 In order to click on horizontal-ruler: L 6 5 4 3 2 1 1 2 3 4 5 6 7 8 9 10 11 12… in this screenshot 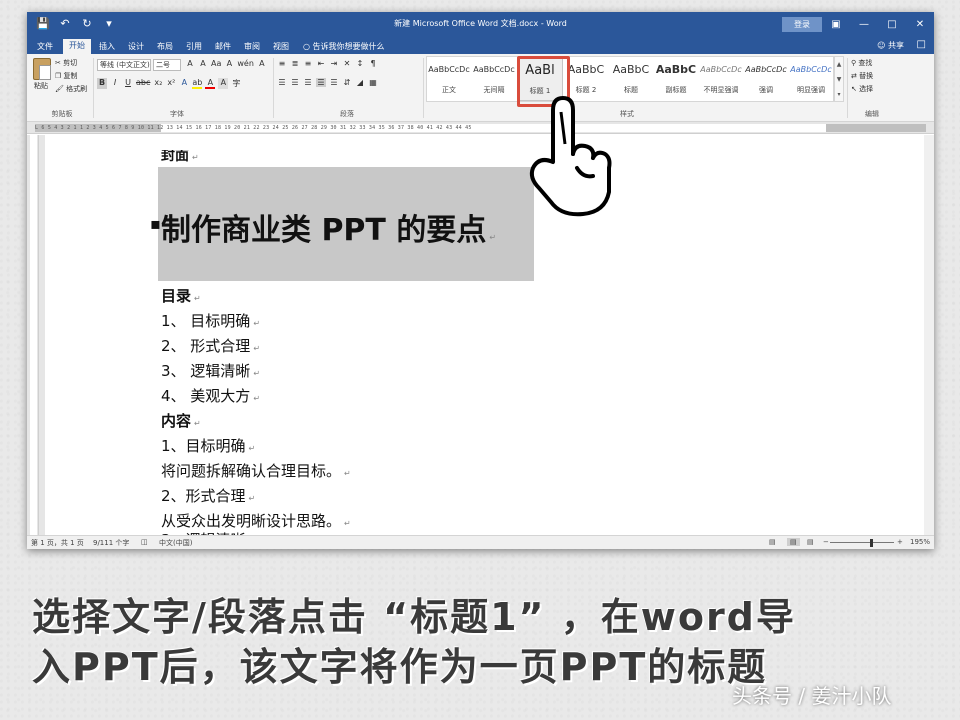, I will do `click(480, 128)`.